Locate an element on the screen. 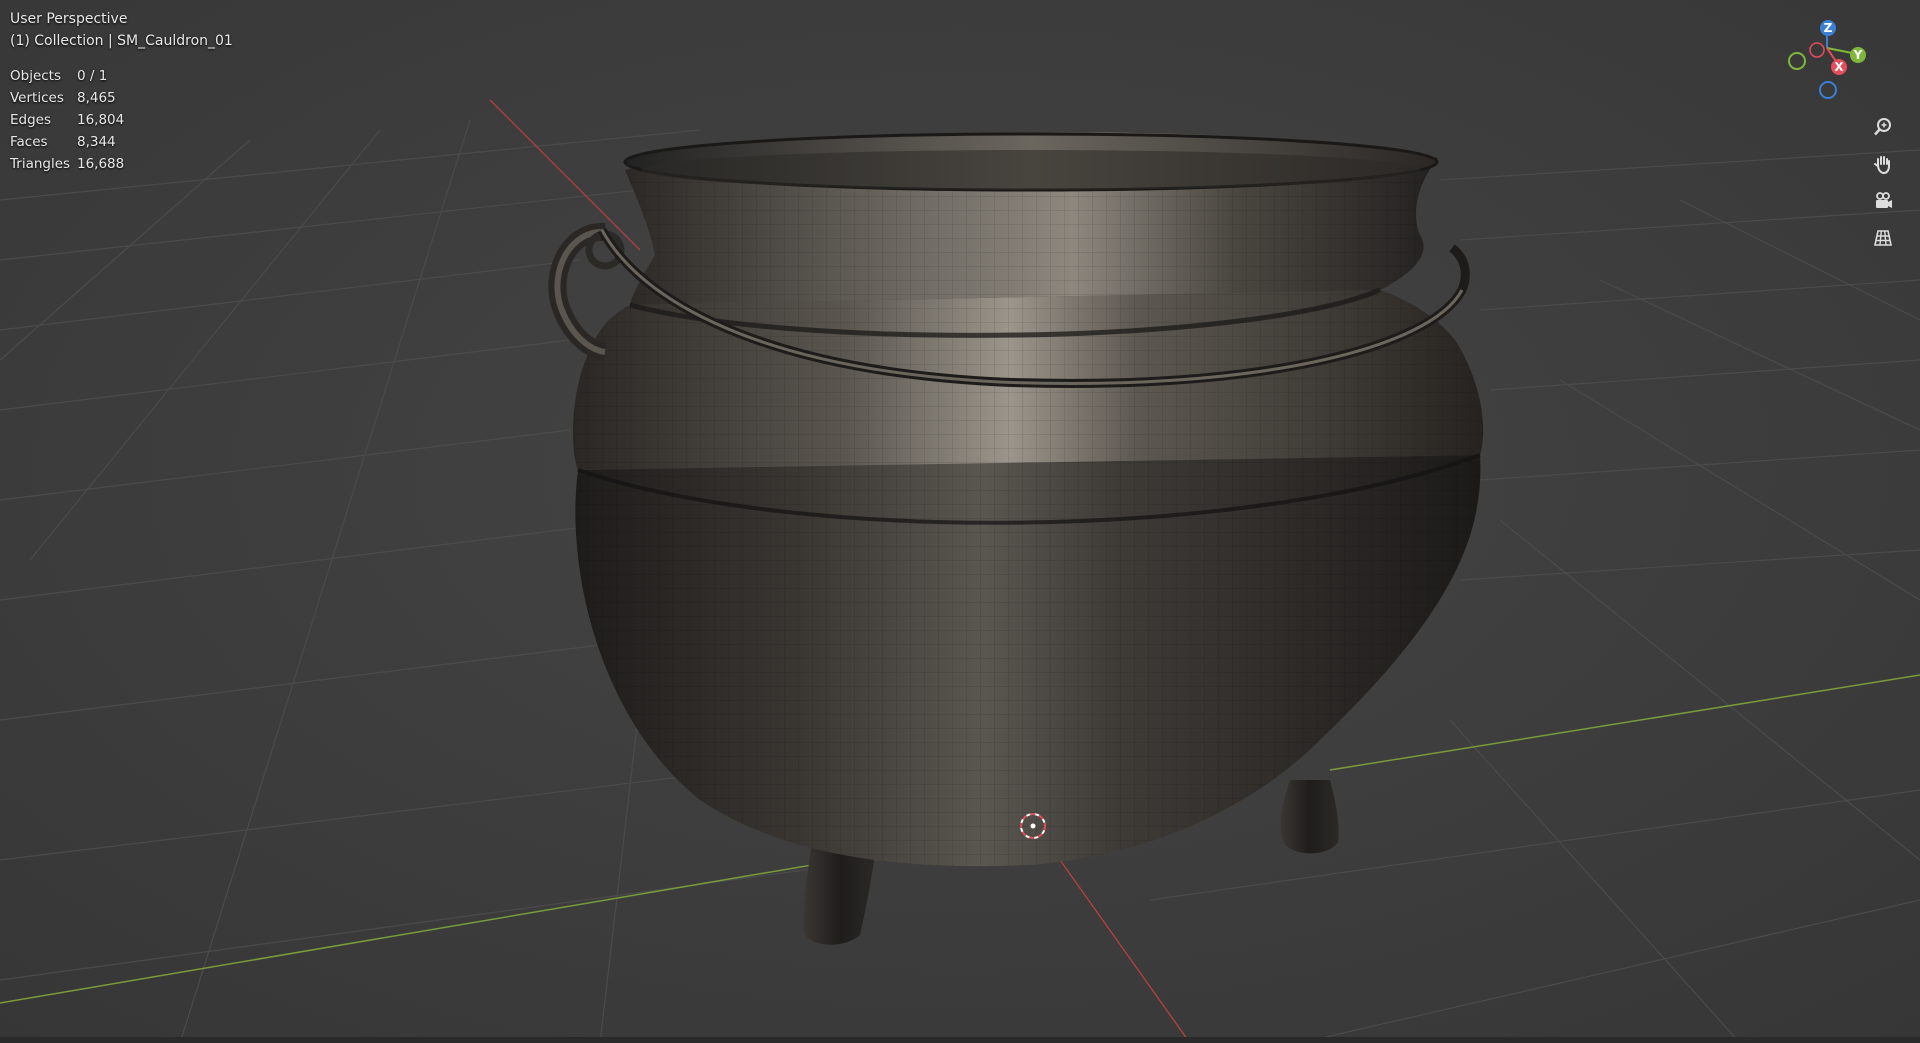 The image size is (1920, 1043). camera-view-button is located at coordinates (1883, 201).